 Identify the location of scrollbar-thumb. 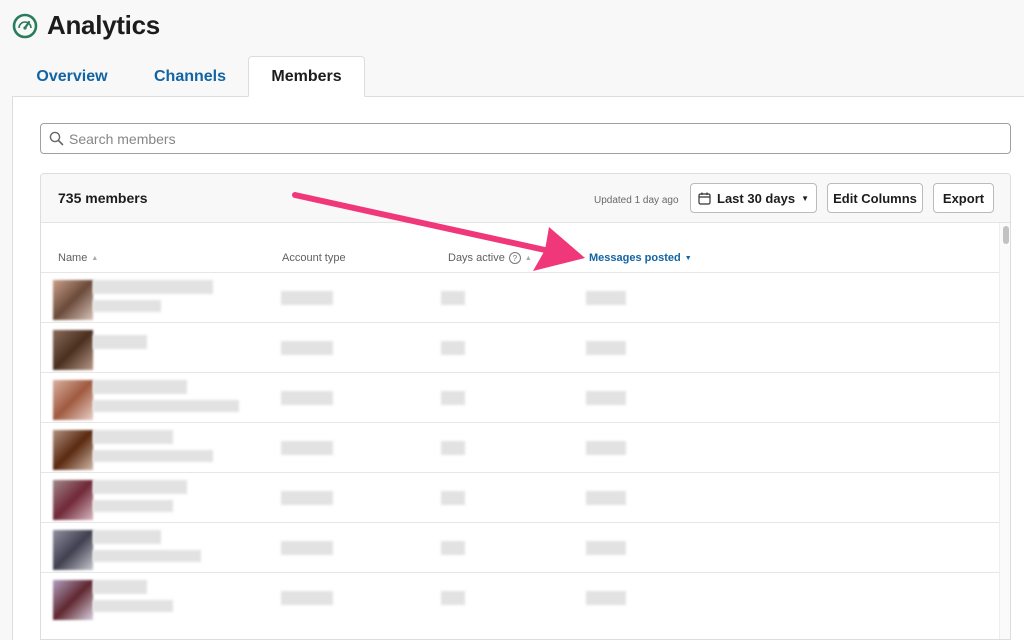
(1006, 235).